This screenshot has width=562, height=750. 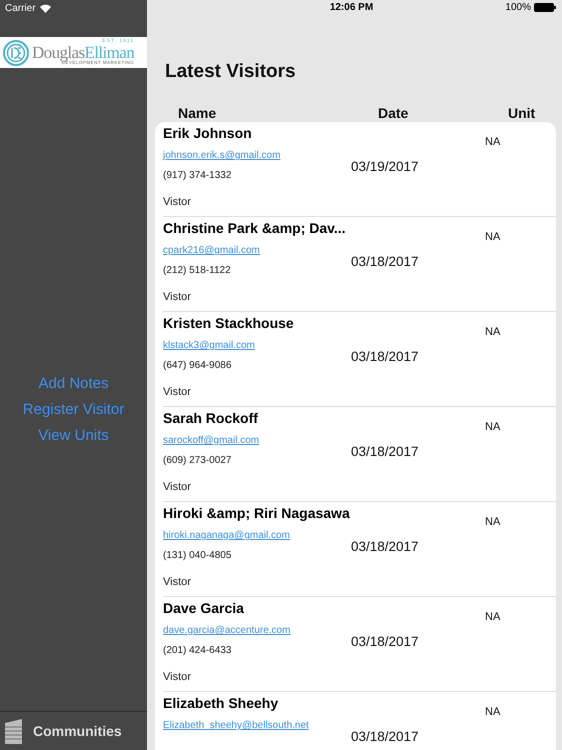 I want to click on battery-icon, so click(x=545, y=7).